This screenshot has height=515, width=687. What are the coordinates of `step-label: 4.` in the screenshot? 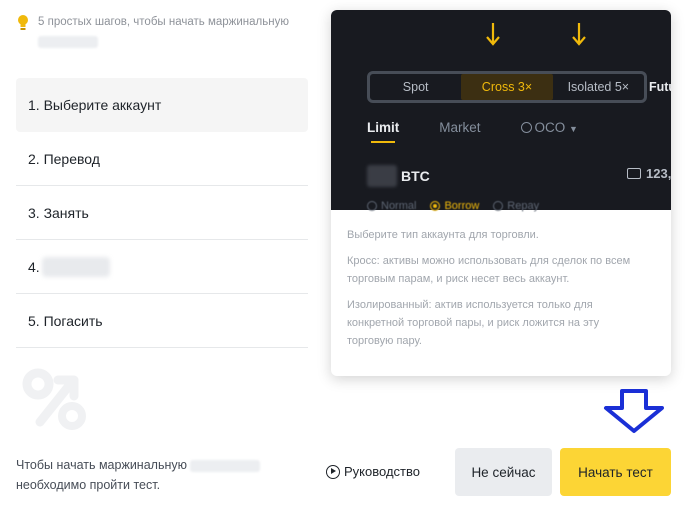 It's located at (34, 266).